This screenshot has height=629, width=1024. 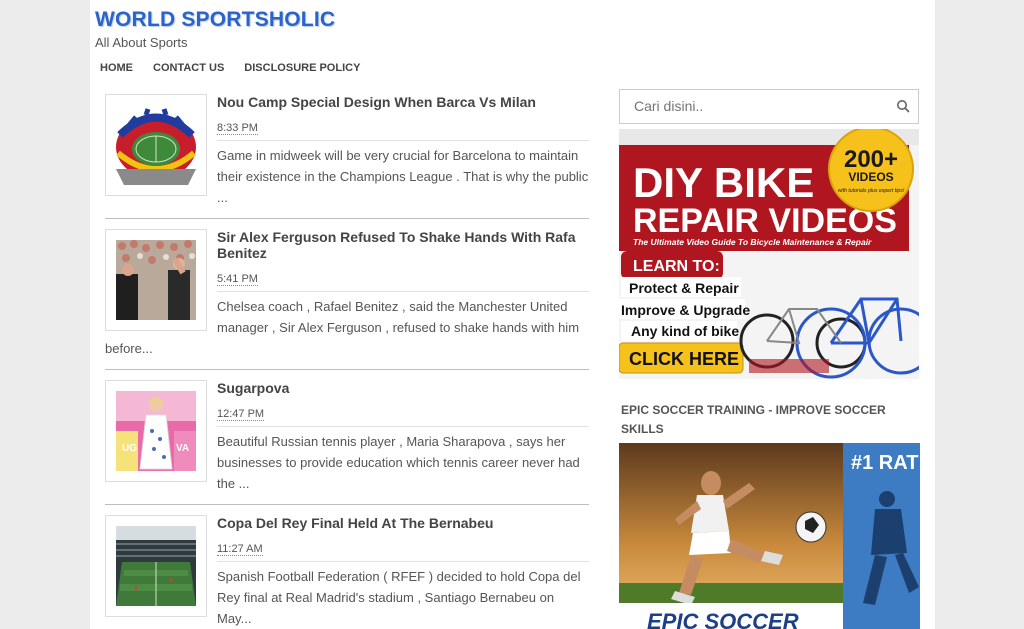 I want to click on soccer-ad-image: #1 RAT EPIC SOCCER, so click(x=769, y=536).